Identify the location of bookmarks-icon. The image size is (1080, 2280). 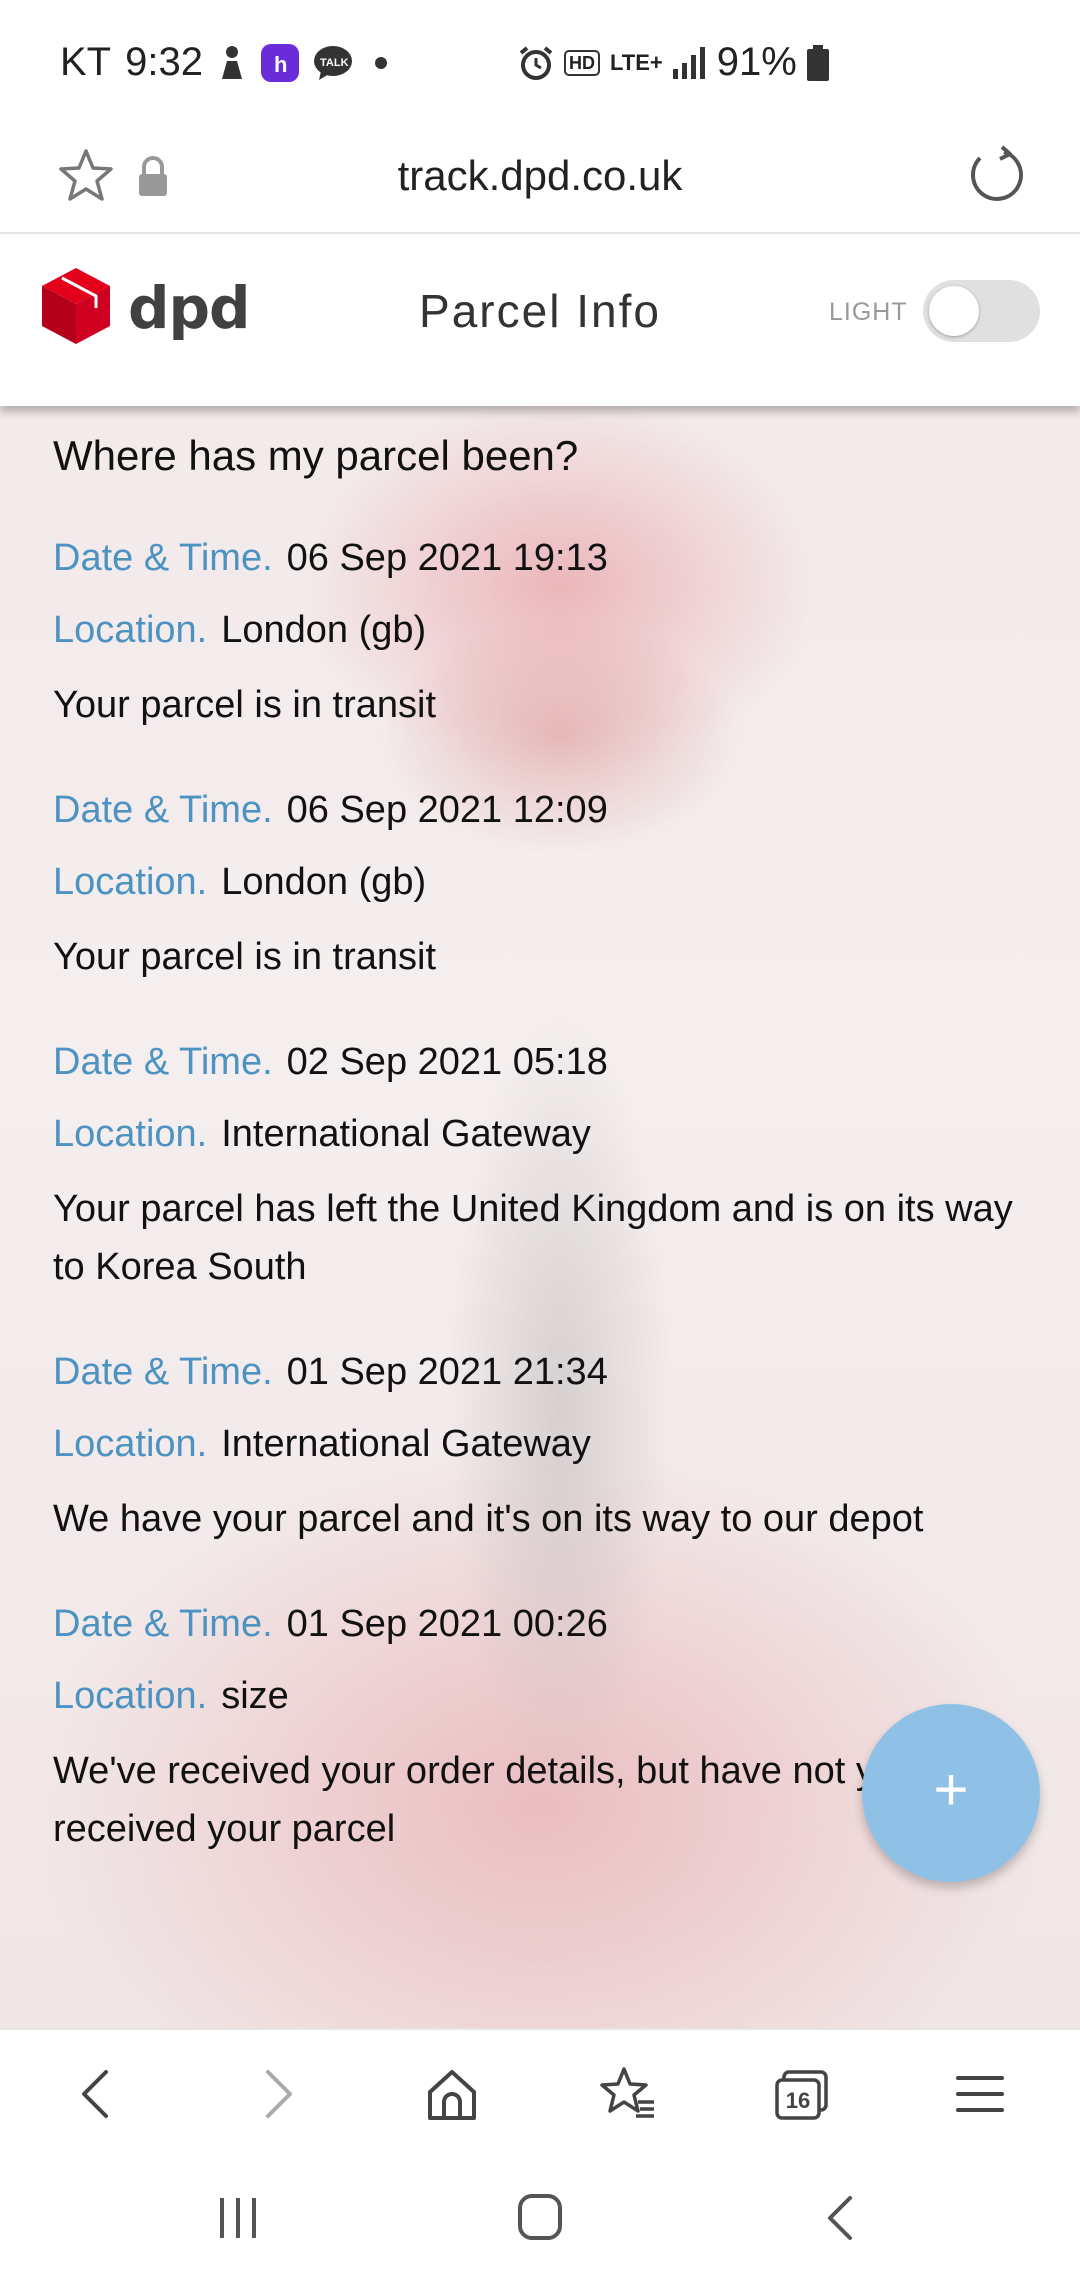
(628, 2094).